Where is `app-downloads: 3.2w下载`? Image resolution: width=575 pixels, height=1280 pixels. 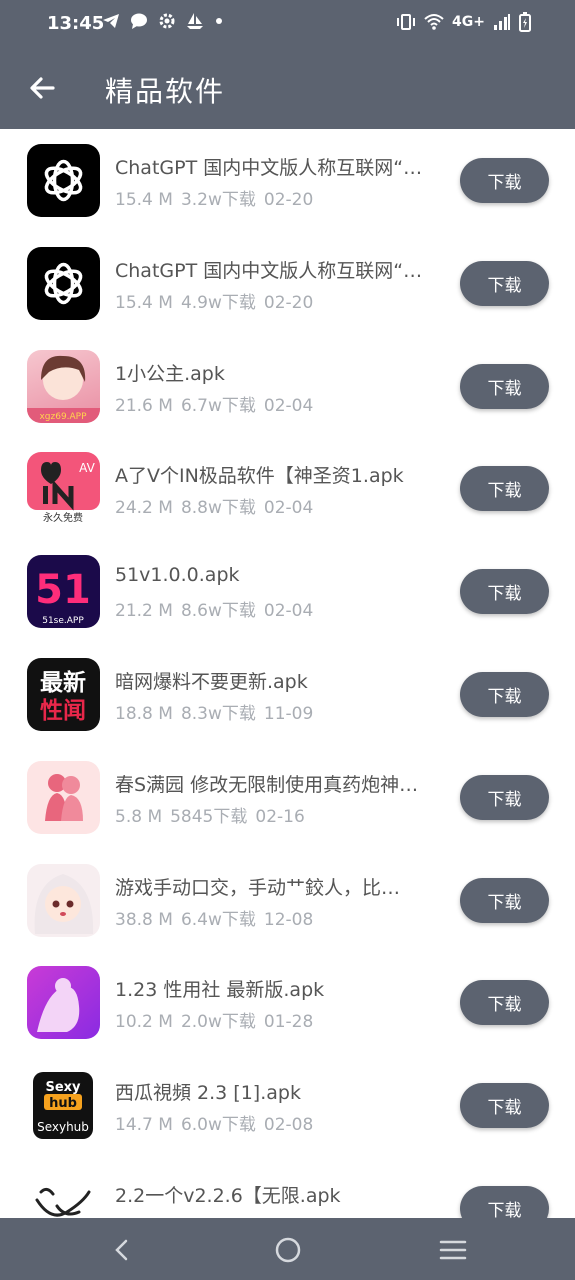
app-downloads: 3.2w下载 is located at coordinates (218, 200).